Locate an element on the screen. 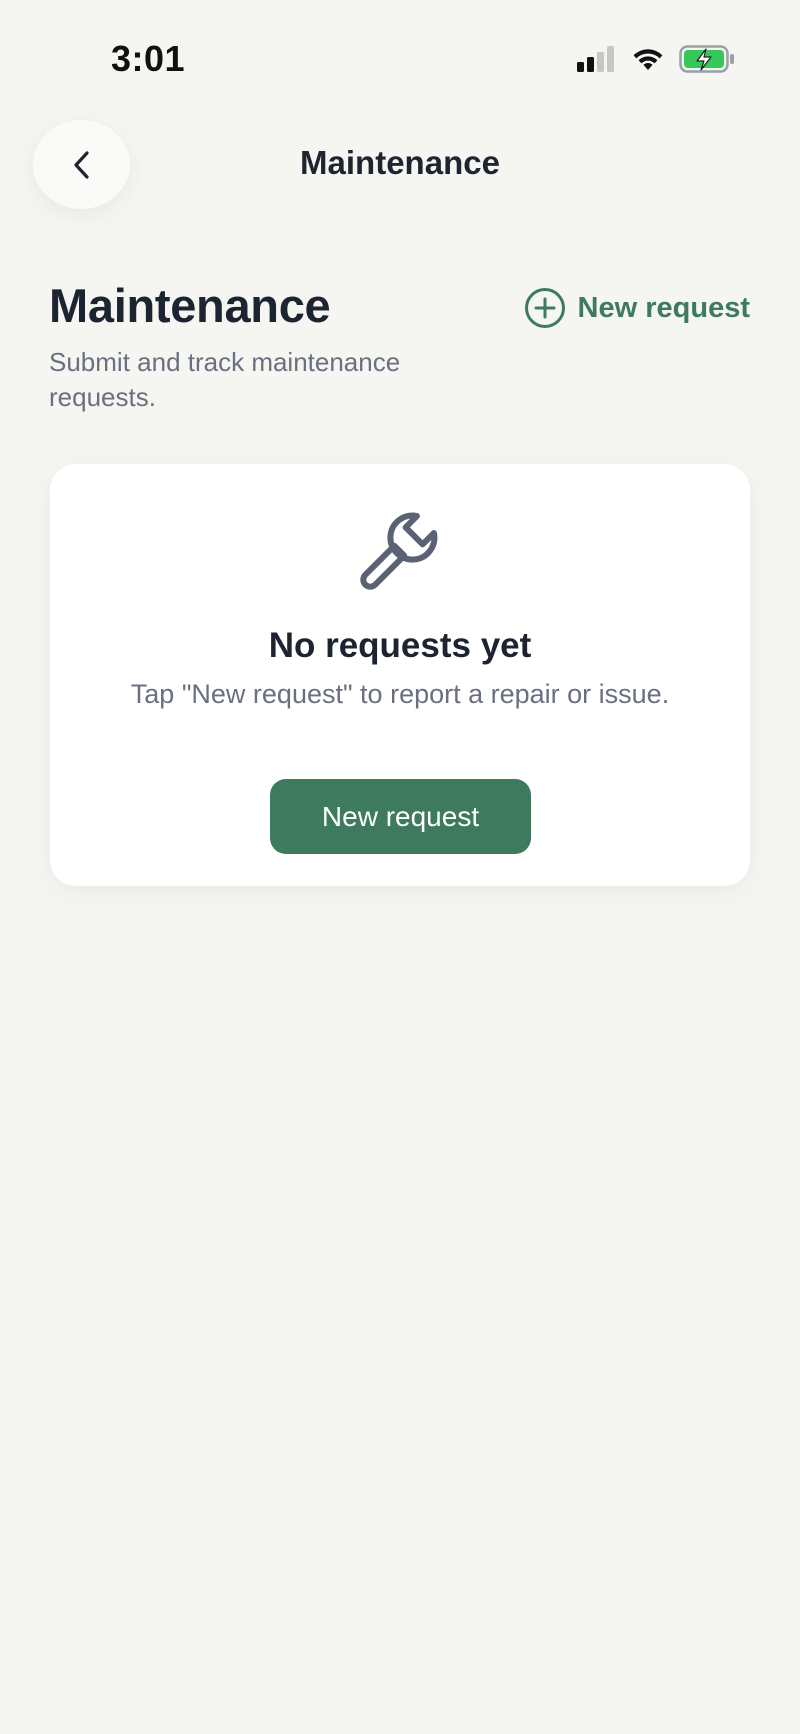  new-request-link: New request is located at coordinates (637, 308).